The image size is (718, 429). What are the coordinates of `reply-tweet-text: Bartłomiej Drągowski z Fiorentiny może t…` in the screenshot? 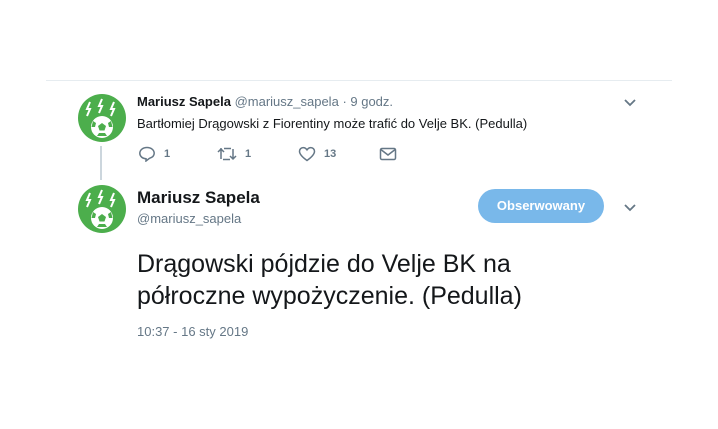 It's located at (332, 123).